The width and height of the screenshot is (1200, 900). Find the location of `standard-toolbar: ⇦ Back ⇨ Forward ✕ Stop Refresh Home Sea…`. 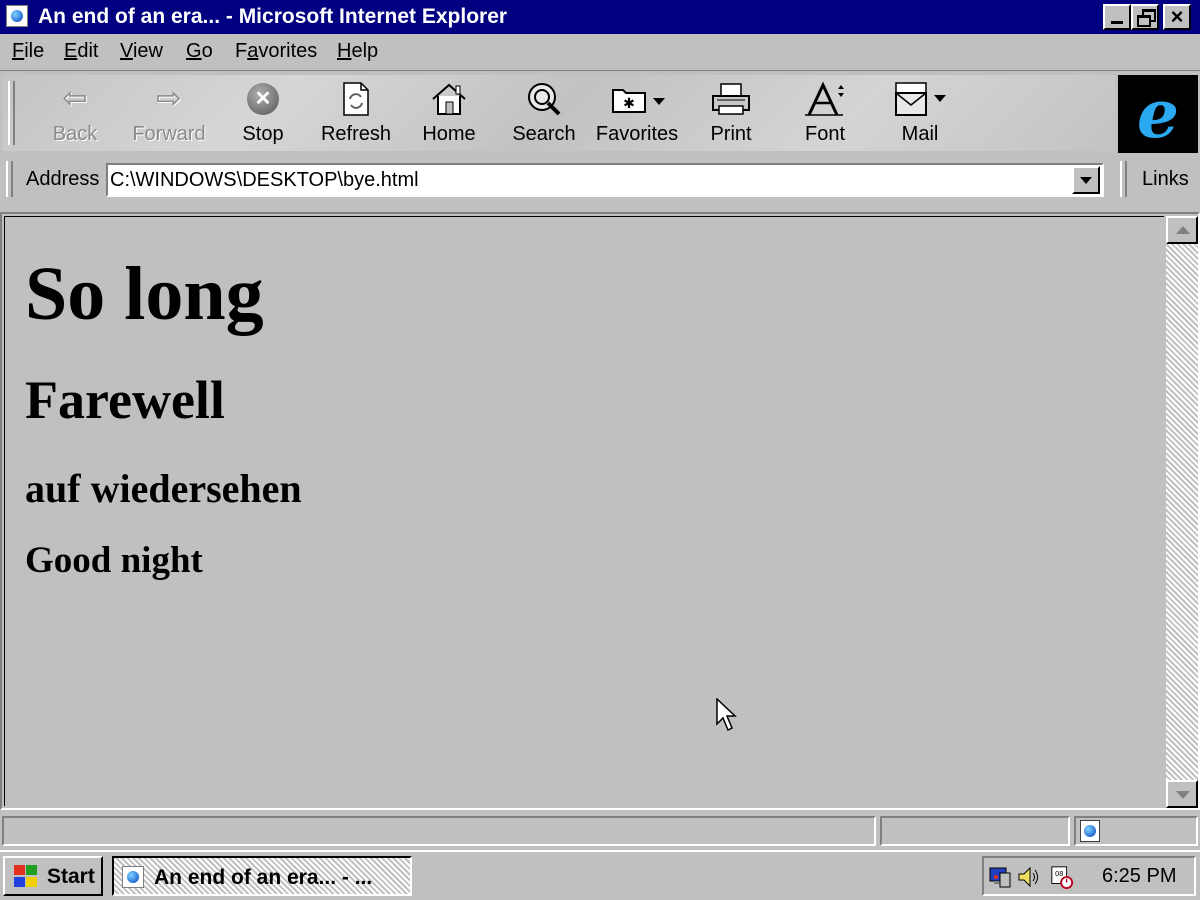

standard-toolbar: ⇦ Back ⇨ Forward ✕ Stop Refresh Home Sea… is located at coordinates (558, 113).